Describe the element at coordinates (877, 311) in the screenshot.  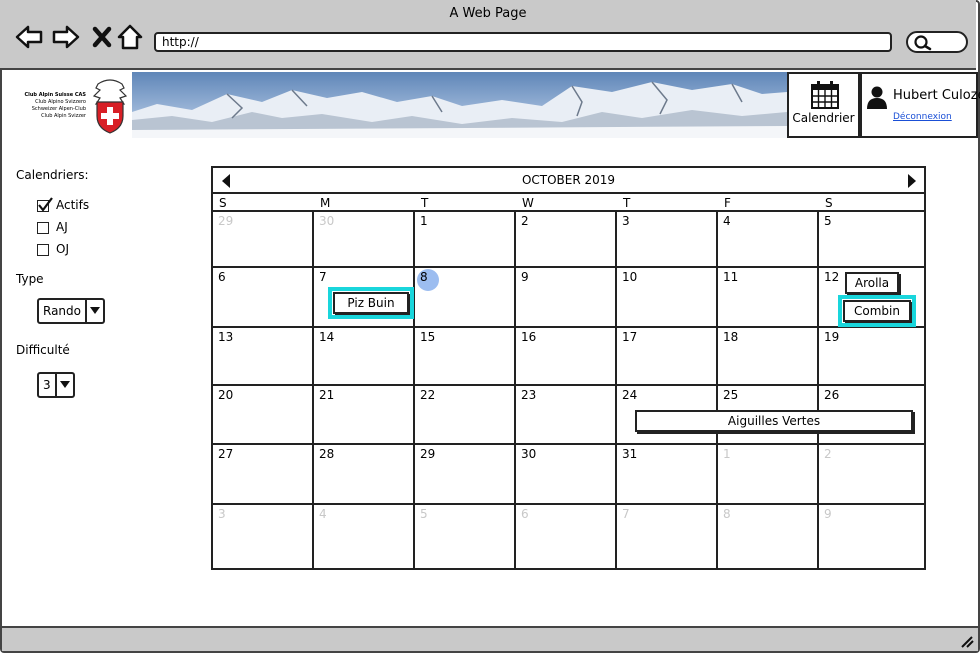
I see `event-combin: Combin` at that location.